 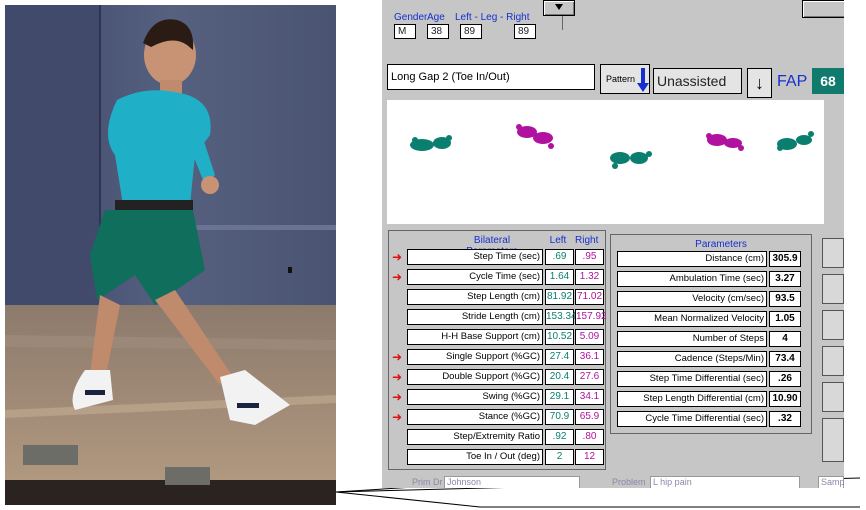 What do you see at coordinates (475, 437) in the screenshot?
I see `bilateral-row-label: Step/Extremity Ratio` at bounding box center [475, 437].